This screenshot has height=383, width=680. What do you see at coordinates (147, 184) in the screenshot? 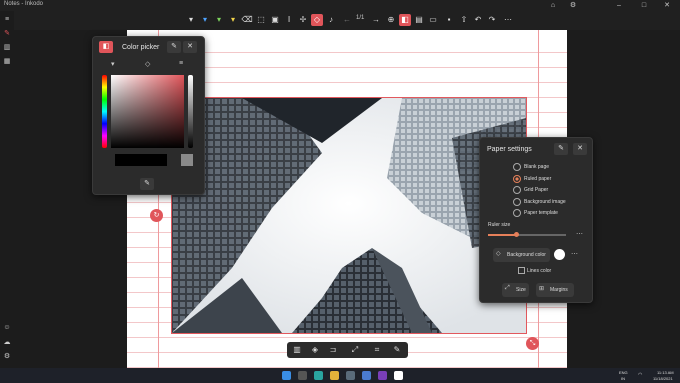
I see `pick-color-button: ✎` at bounding box center [147, 184].